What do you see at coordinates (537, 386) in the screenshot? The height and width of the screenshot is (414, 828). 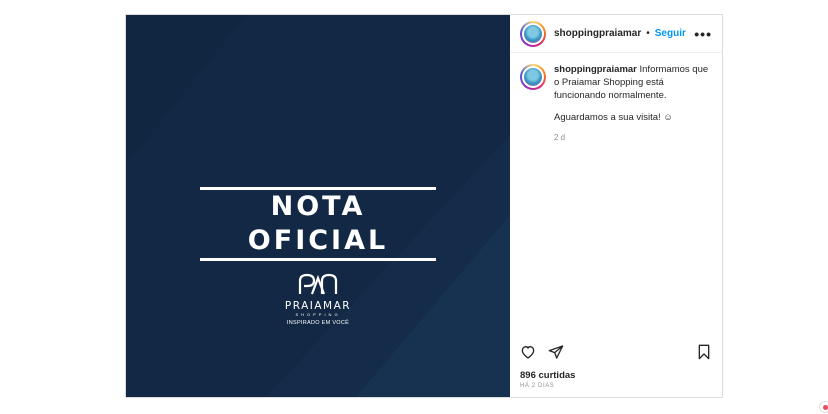 I see `post-timestamp: HÁ 2 DIAS` at bounding box center [537, 386].